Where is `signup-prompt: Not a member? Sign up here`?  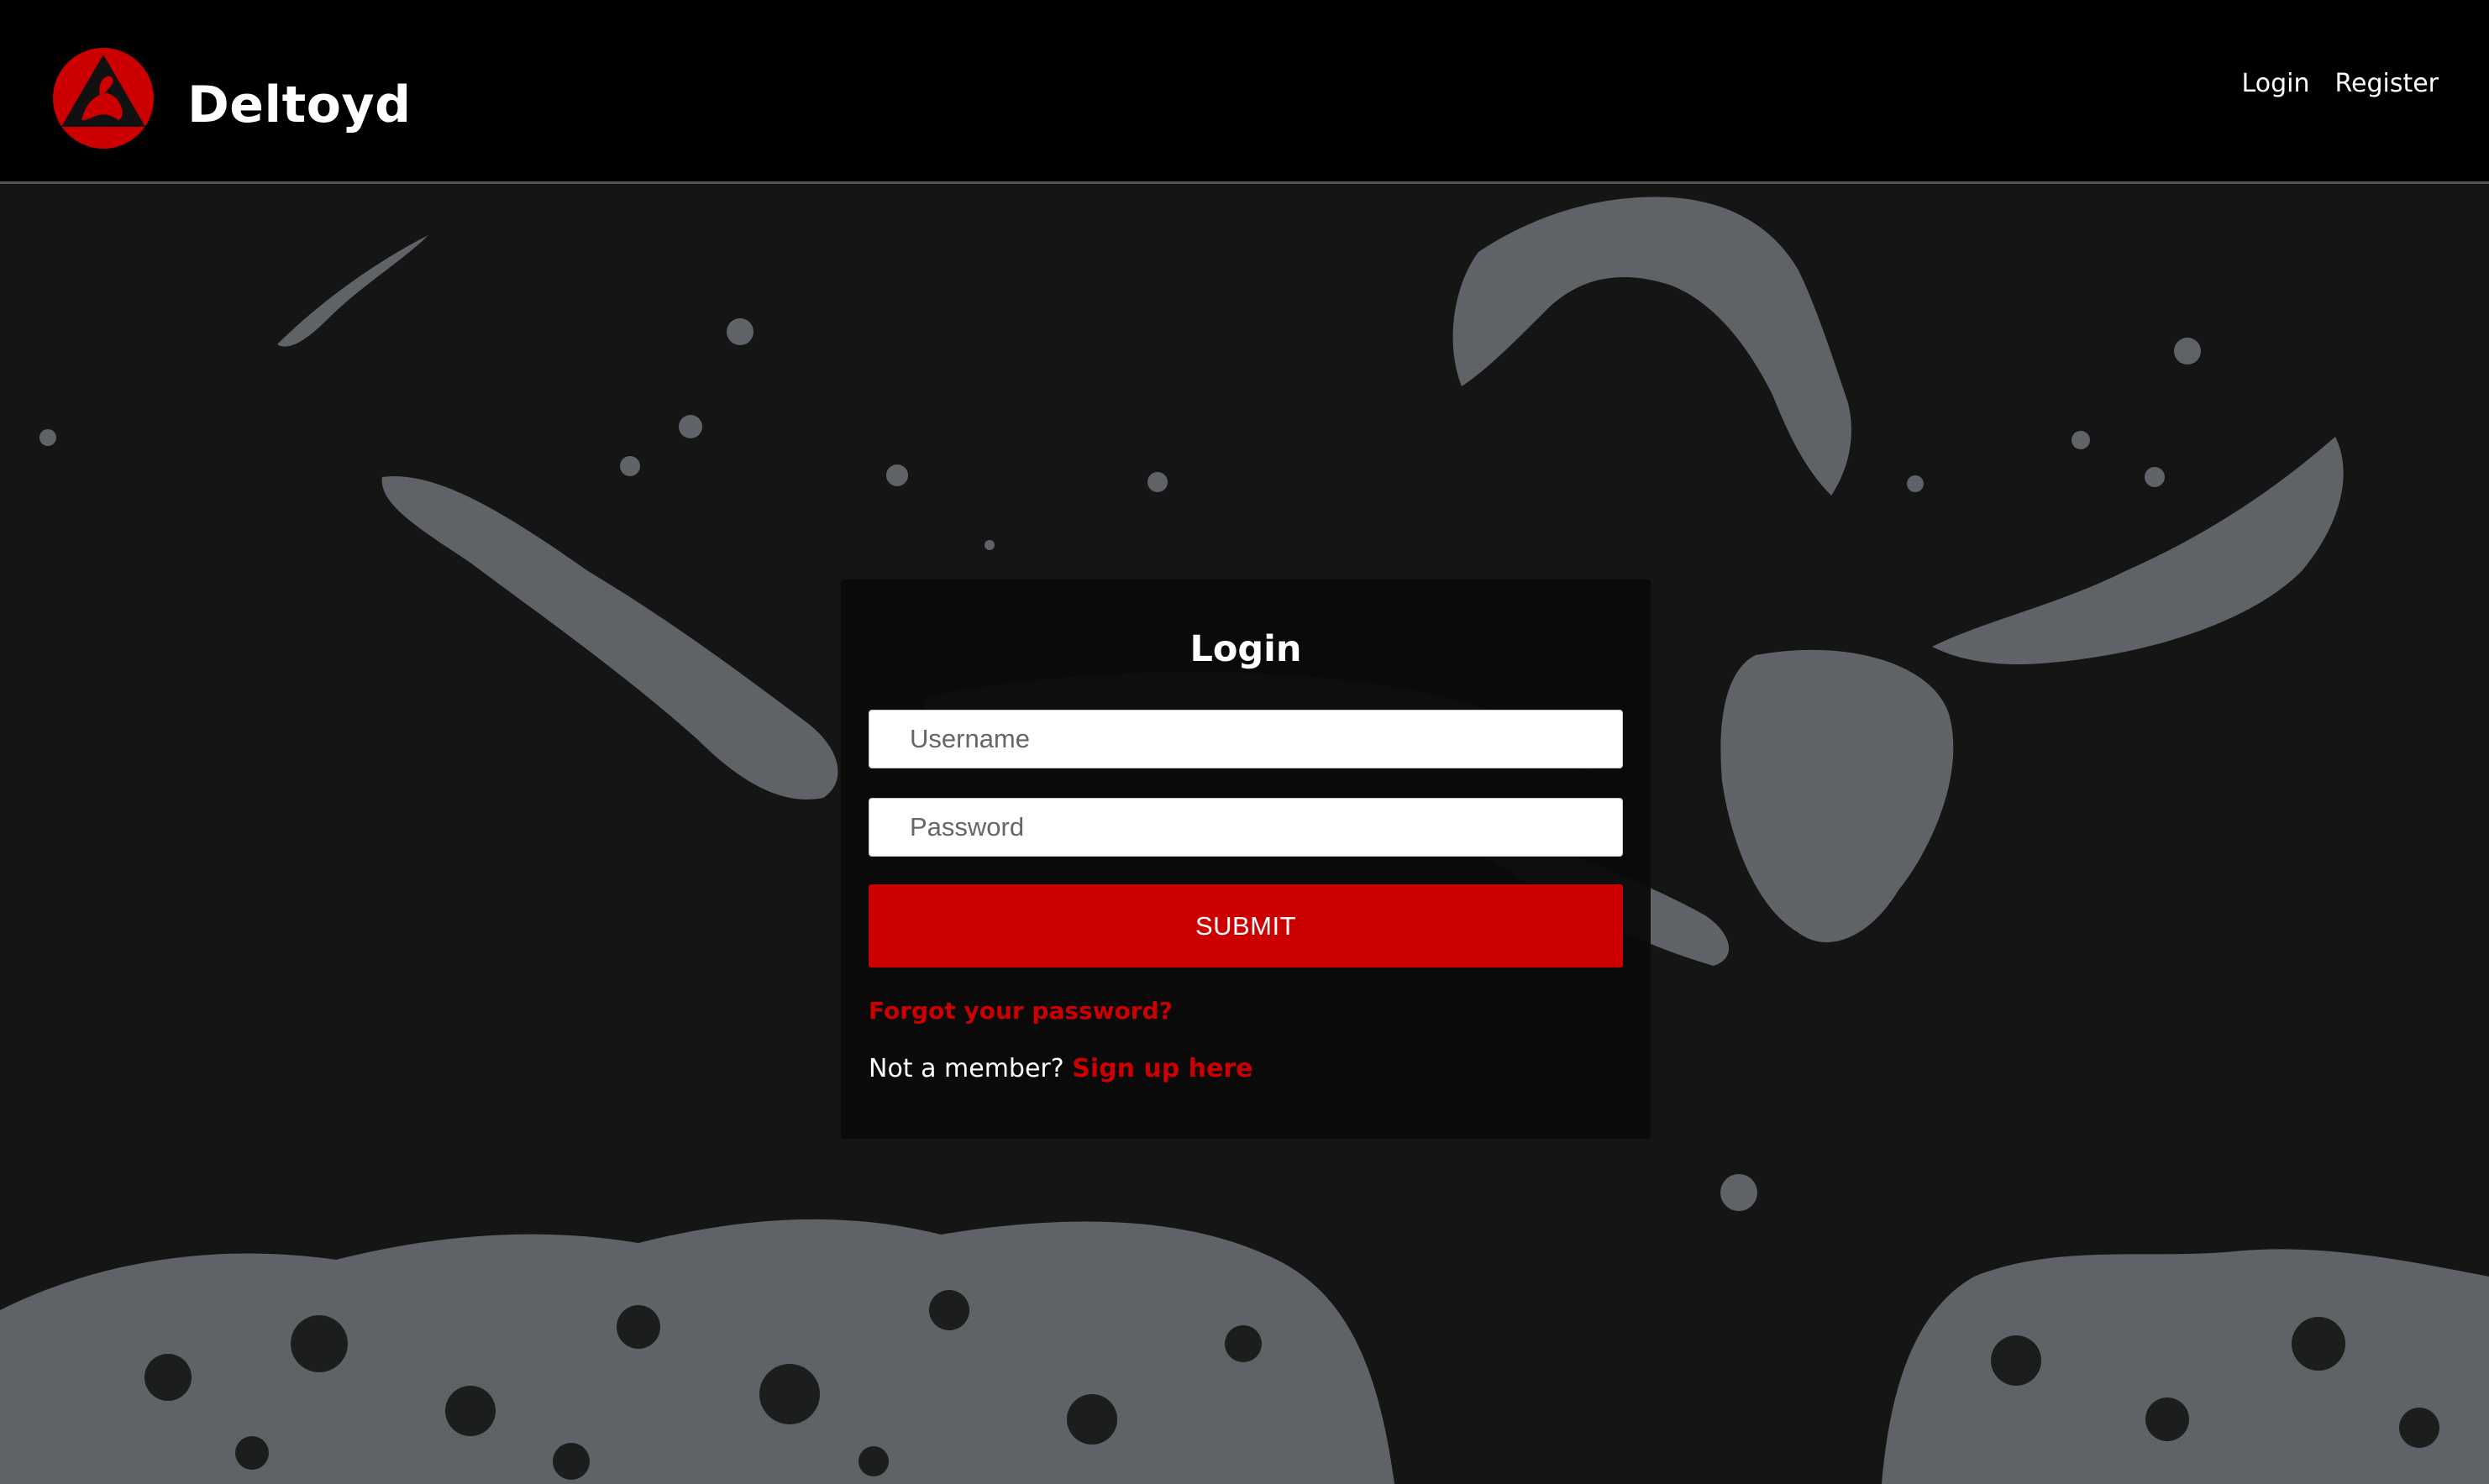 signup-prompt: Not a member? Sign up here is located at coordinates (1061, 1068).